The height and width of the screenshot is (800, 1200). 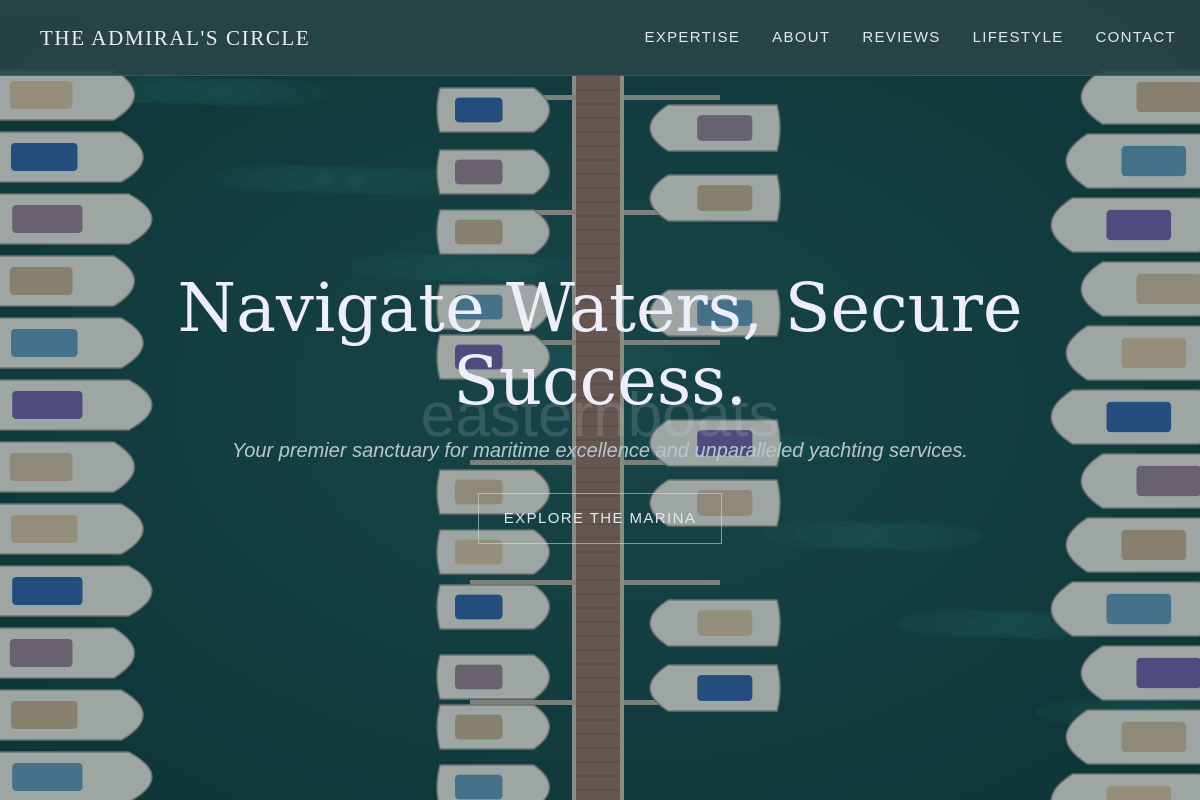 What do you see at coordinates (175, 38) in the screenshot?
I see `brand-logo: THE ADMIRAL'S CIRCLE` at bounding box center [175, 38].